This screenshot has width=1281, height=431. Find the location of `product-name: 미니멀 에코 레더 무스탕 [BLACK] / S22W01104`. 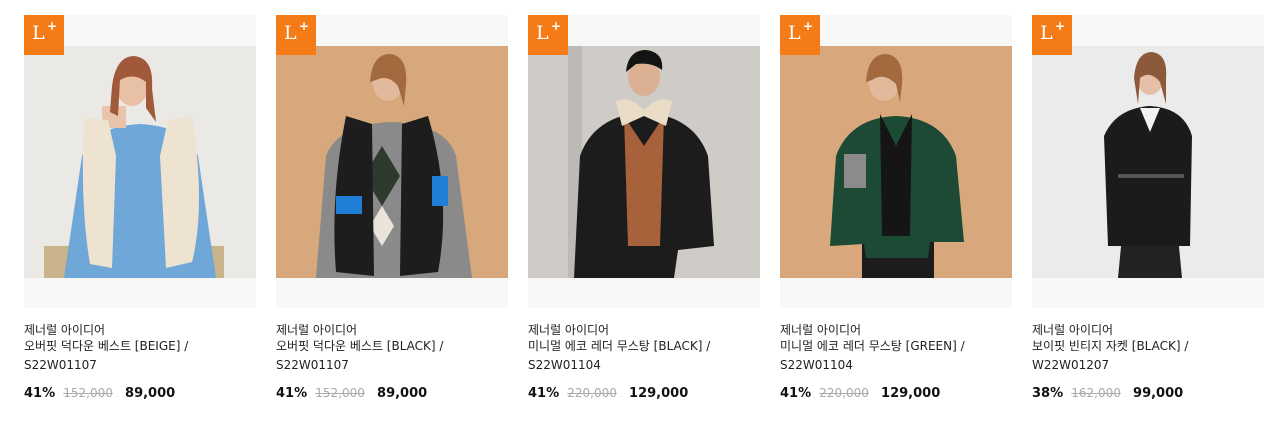

product-name: 미니멀 에코 레더 무스탕 [BLACK] / S22W01104 is located at coordinates (641, 356).